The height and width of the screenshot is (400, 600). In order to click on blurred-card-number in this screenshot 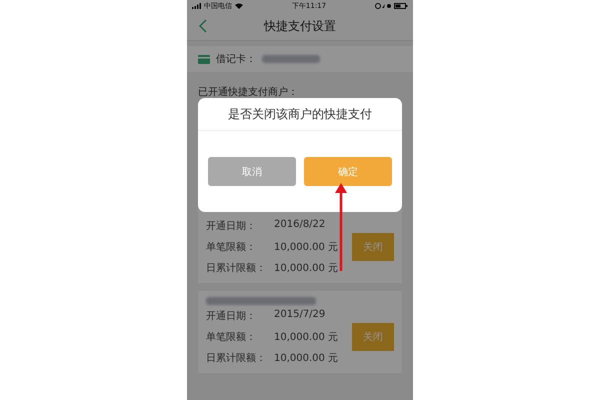, I will do `click(291, 59)`.